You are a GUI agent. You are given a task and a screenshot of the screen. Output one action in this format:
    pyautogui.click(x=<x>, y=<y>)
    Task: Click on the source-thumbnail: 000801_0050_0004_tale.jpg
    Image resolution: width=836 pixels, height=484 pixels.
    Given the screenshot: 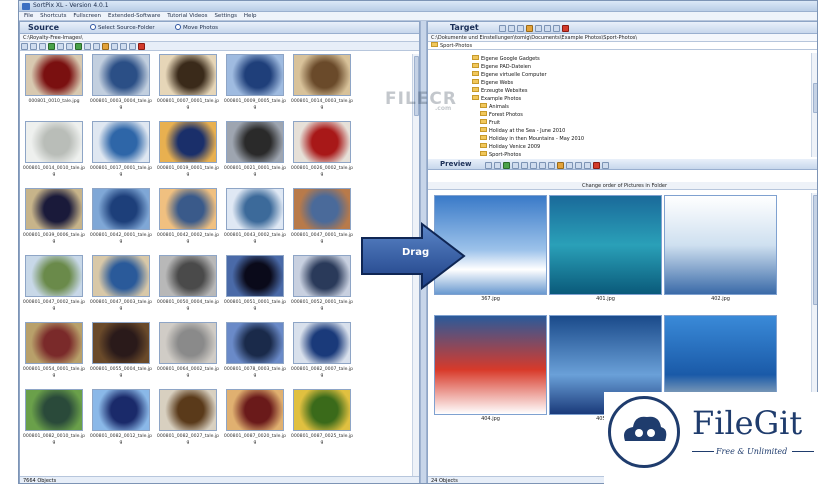 What is the action you would take?
    pyautogui.click(x=188, y=287)
    